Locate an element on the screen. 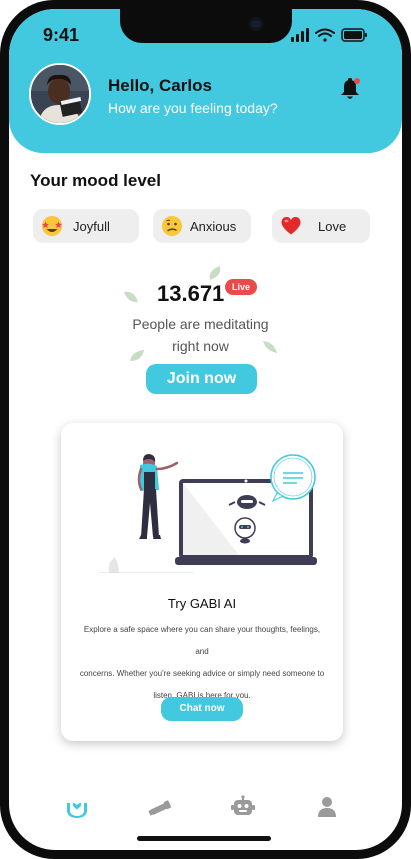  home-indicator is located at coordinates (204, 838).